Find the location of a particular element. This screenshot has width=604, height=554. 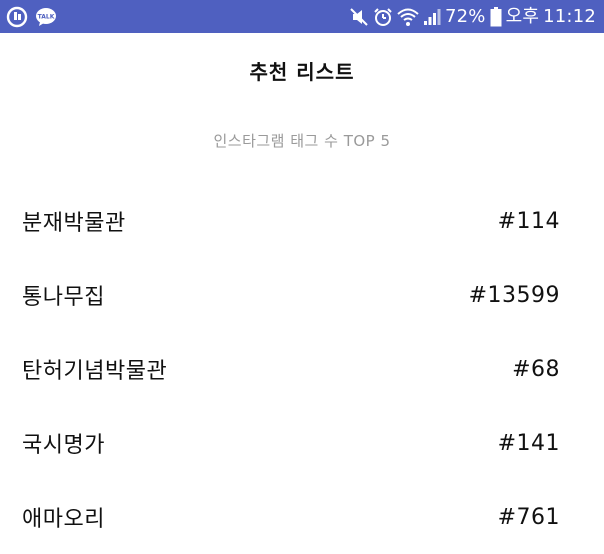

kakaotalk-badge-text: TALK is located at coordinates (46, 16).